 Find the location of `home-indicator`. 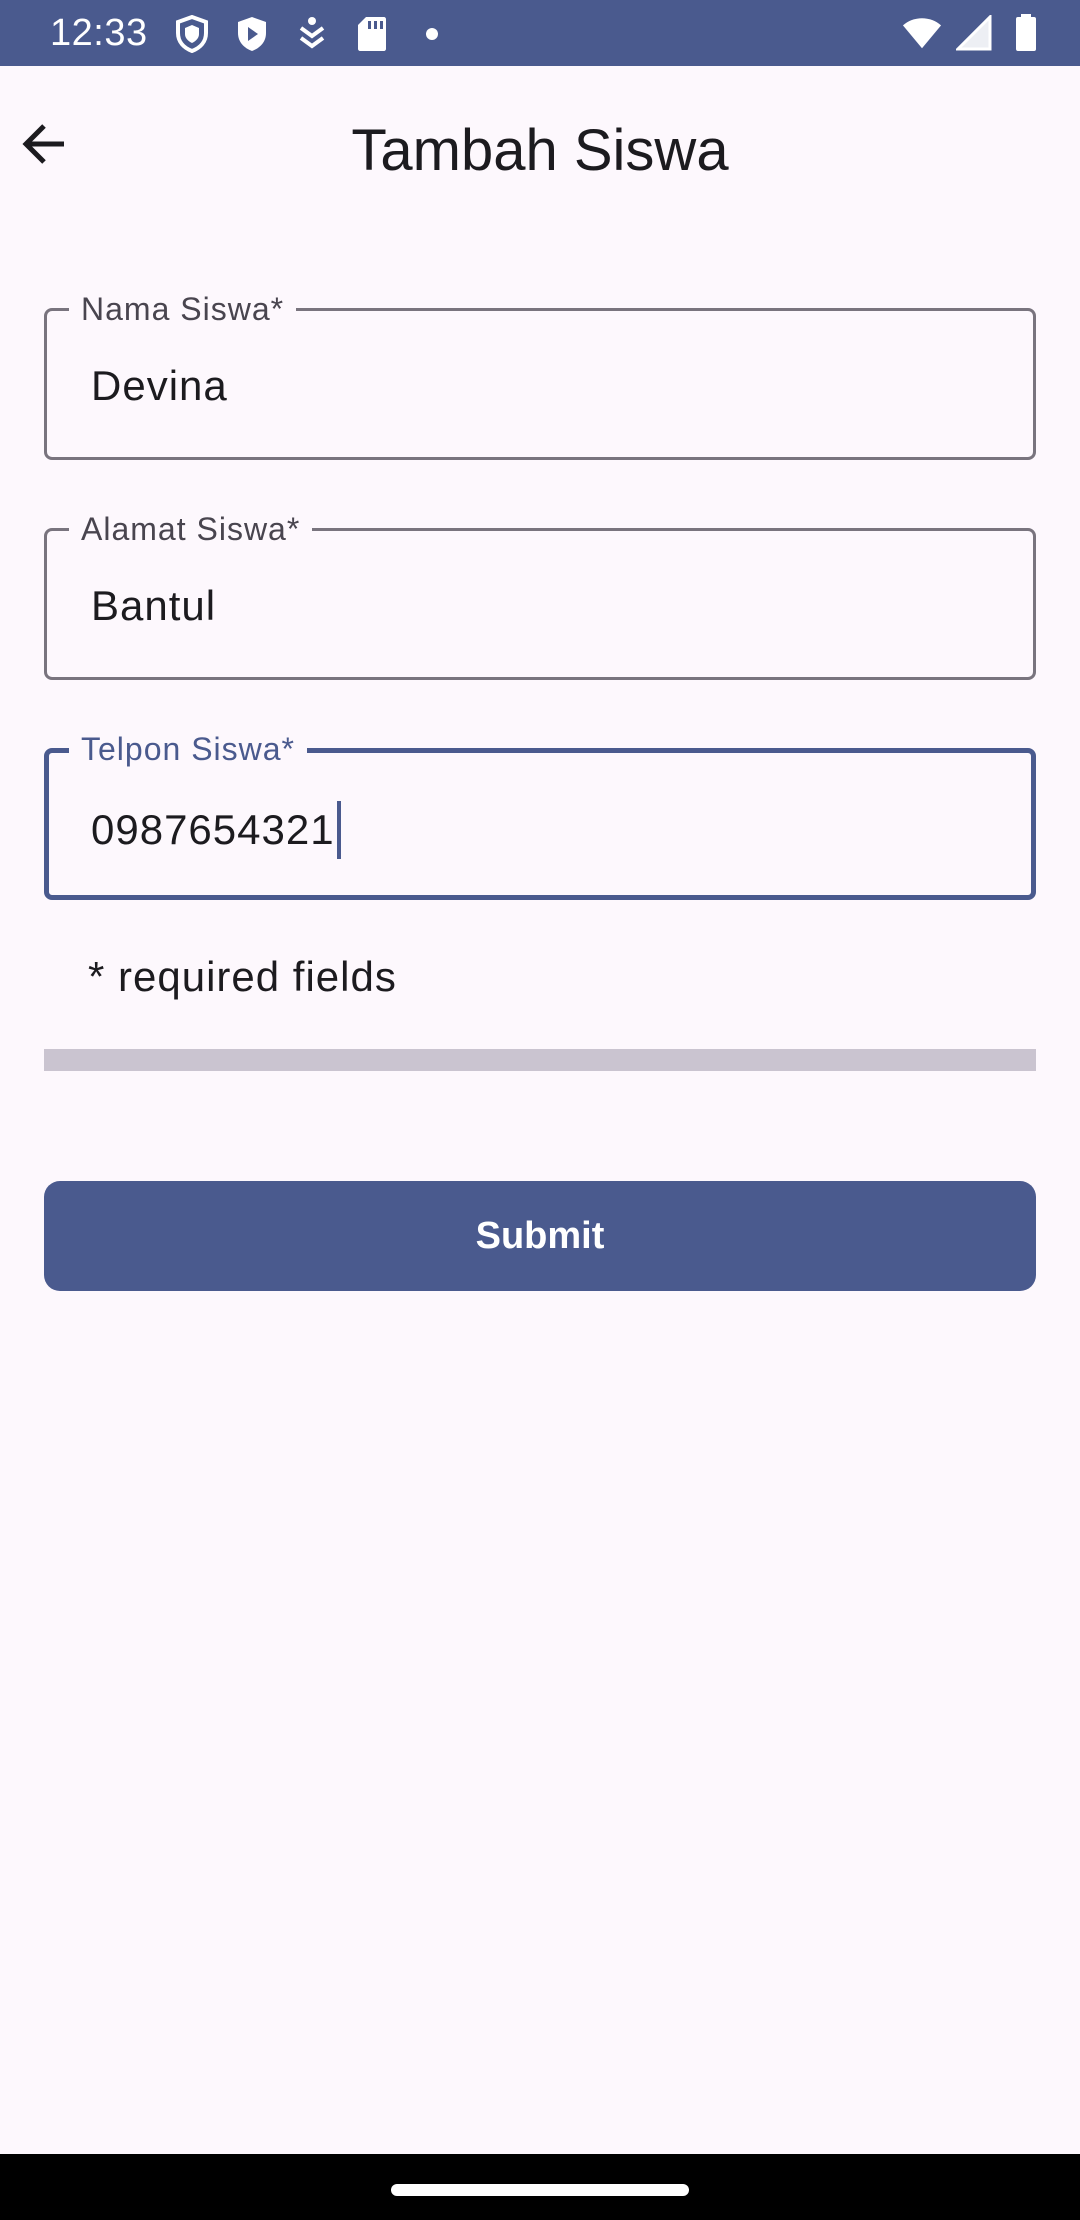

home-indicator is located at coordinates (540, 2190).